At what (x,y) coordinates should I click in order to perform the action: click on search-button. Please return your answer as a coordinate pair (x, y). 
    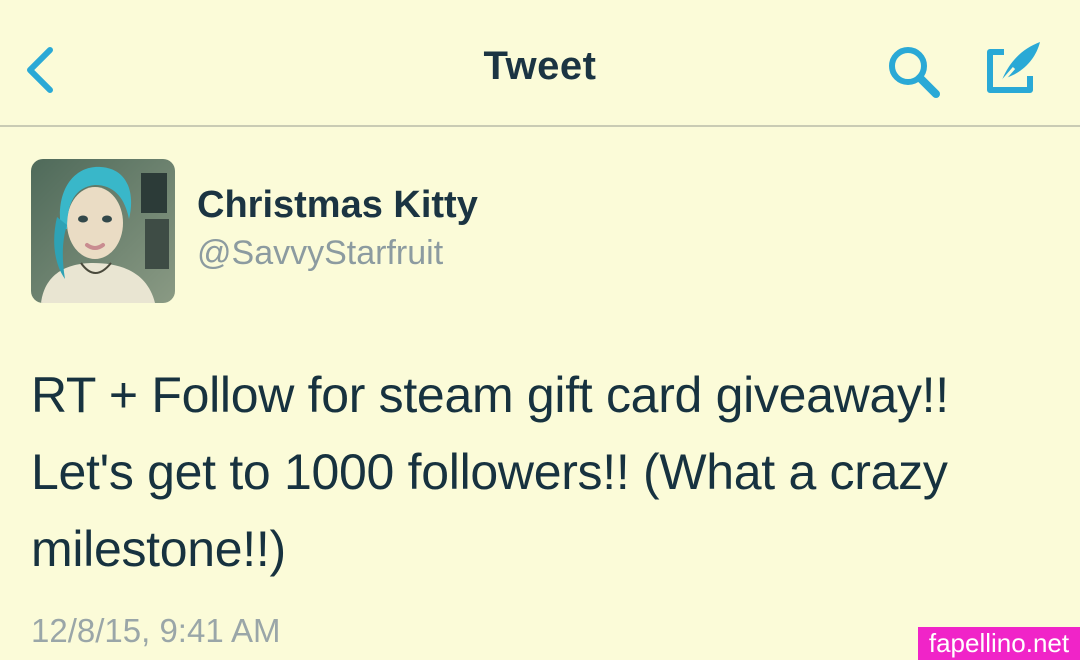
    Looking at the image, I should click on (916, 72).